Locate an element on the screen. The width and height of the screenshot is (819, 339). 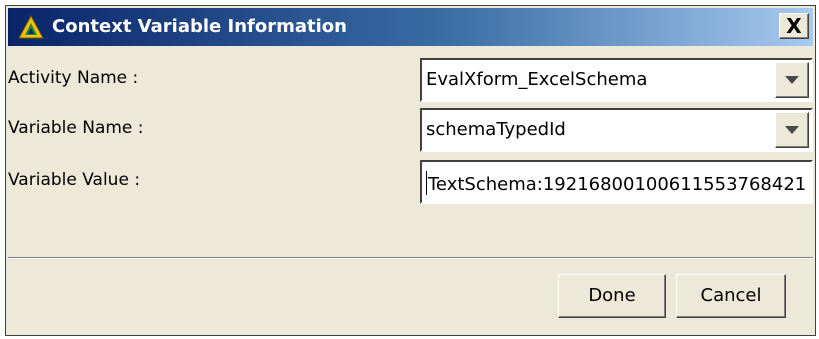
activity-name-label: Activity Name : is located at coordinates (73, 78).